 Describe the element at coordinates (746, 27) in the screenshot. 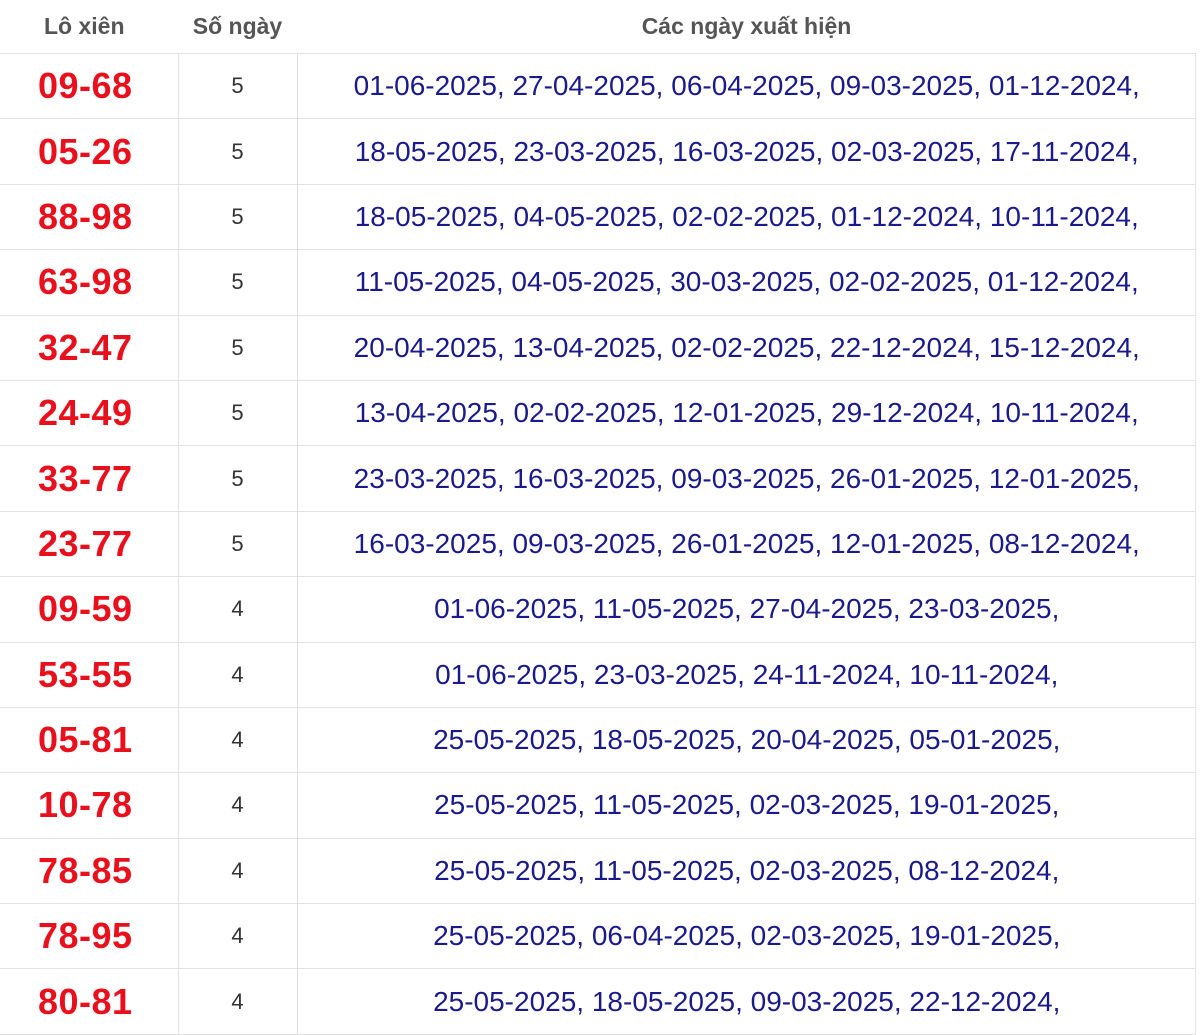

I see `header-dates: Các ngày xuất hiện` at that location.